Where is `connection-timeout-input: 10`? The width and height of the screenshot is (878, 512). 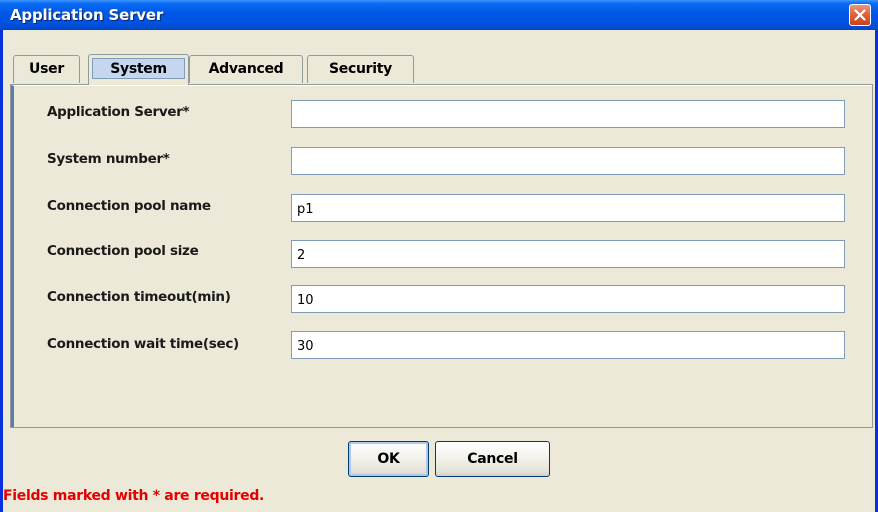
connection-timeout-input: 10 is located at coordinates (568, 299).